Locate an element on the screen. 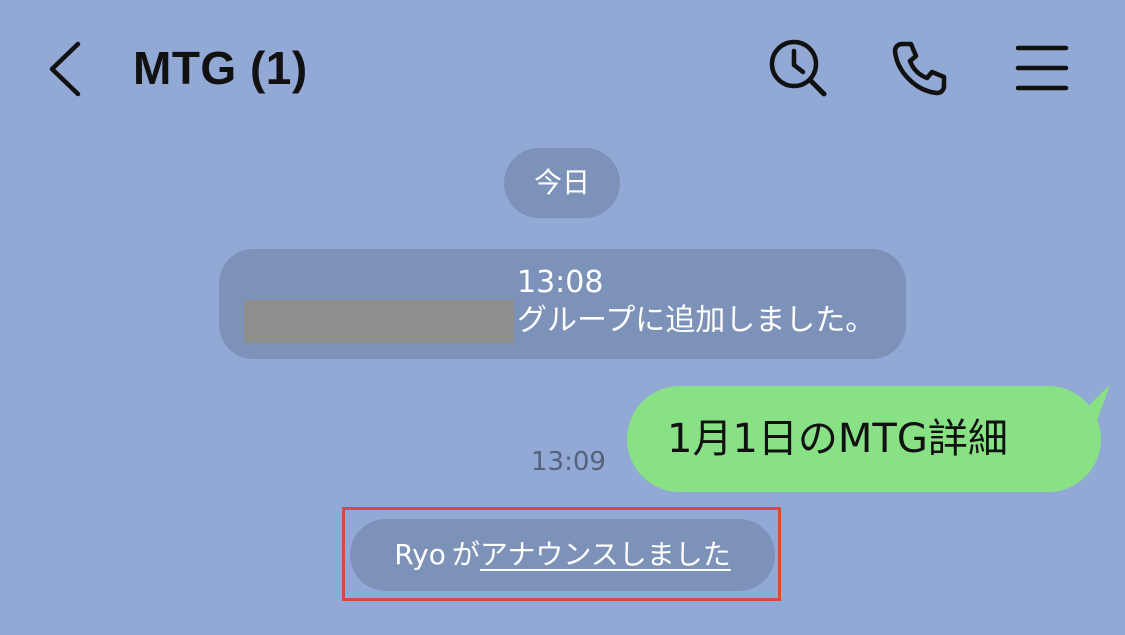 This screenshot has width=1125, height=635. system-notice-text: グループに追加しました。 is located at coordinates (696, 320).